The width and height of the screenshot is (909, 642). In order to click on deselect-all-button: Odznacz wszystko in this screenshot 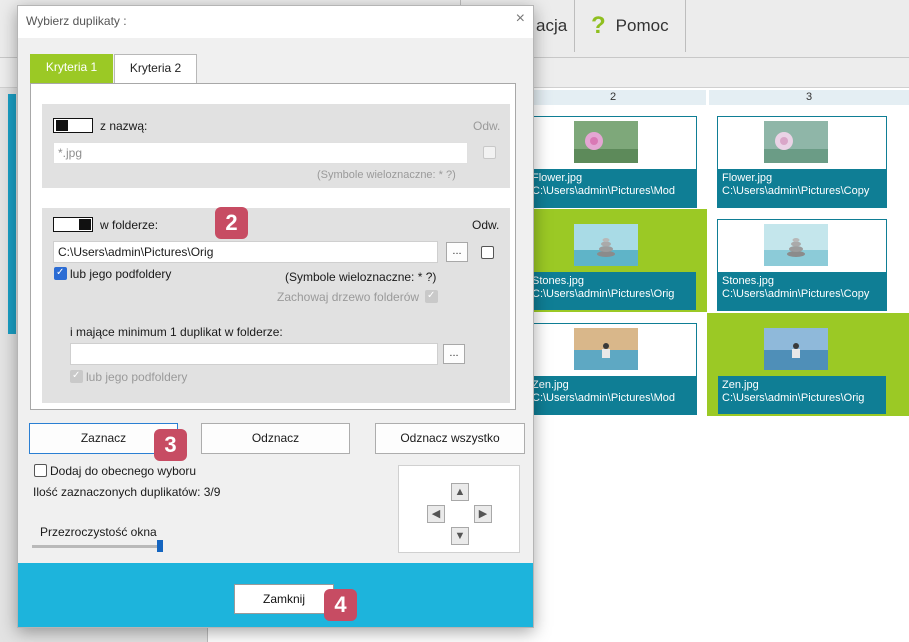, I will do `click(450, 438)`.